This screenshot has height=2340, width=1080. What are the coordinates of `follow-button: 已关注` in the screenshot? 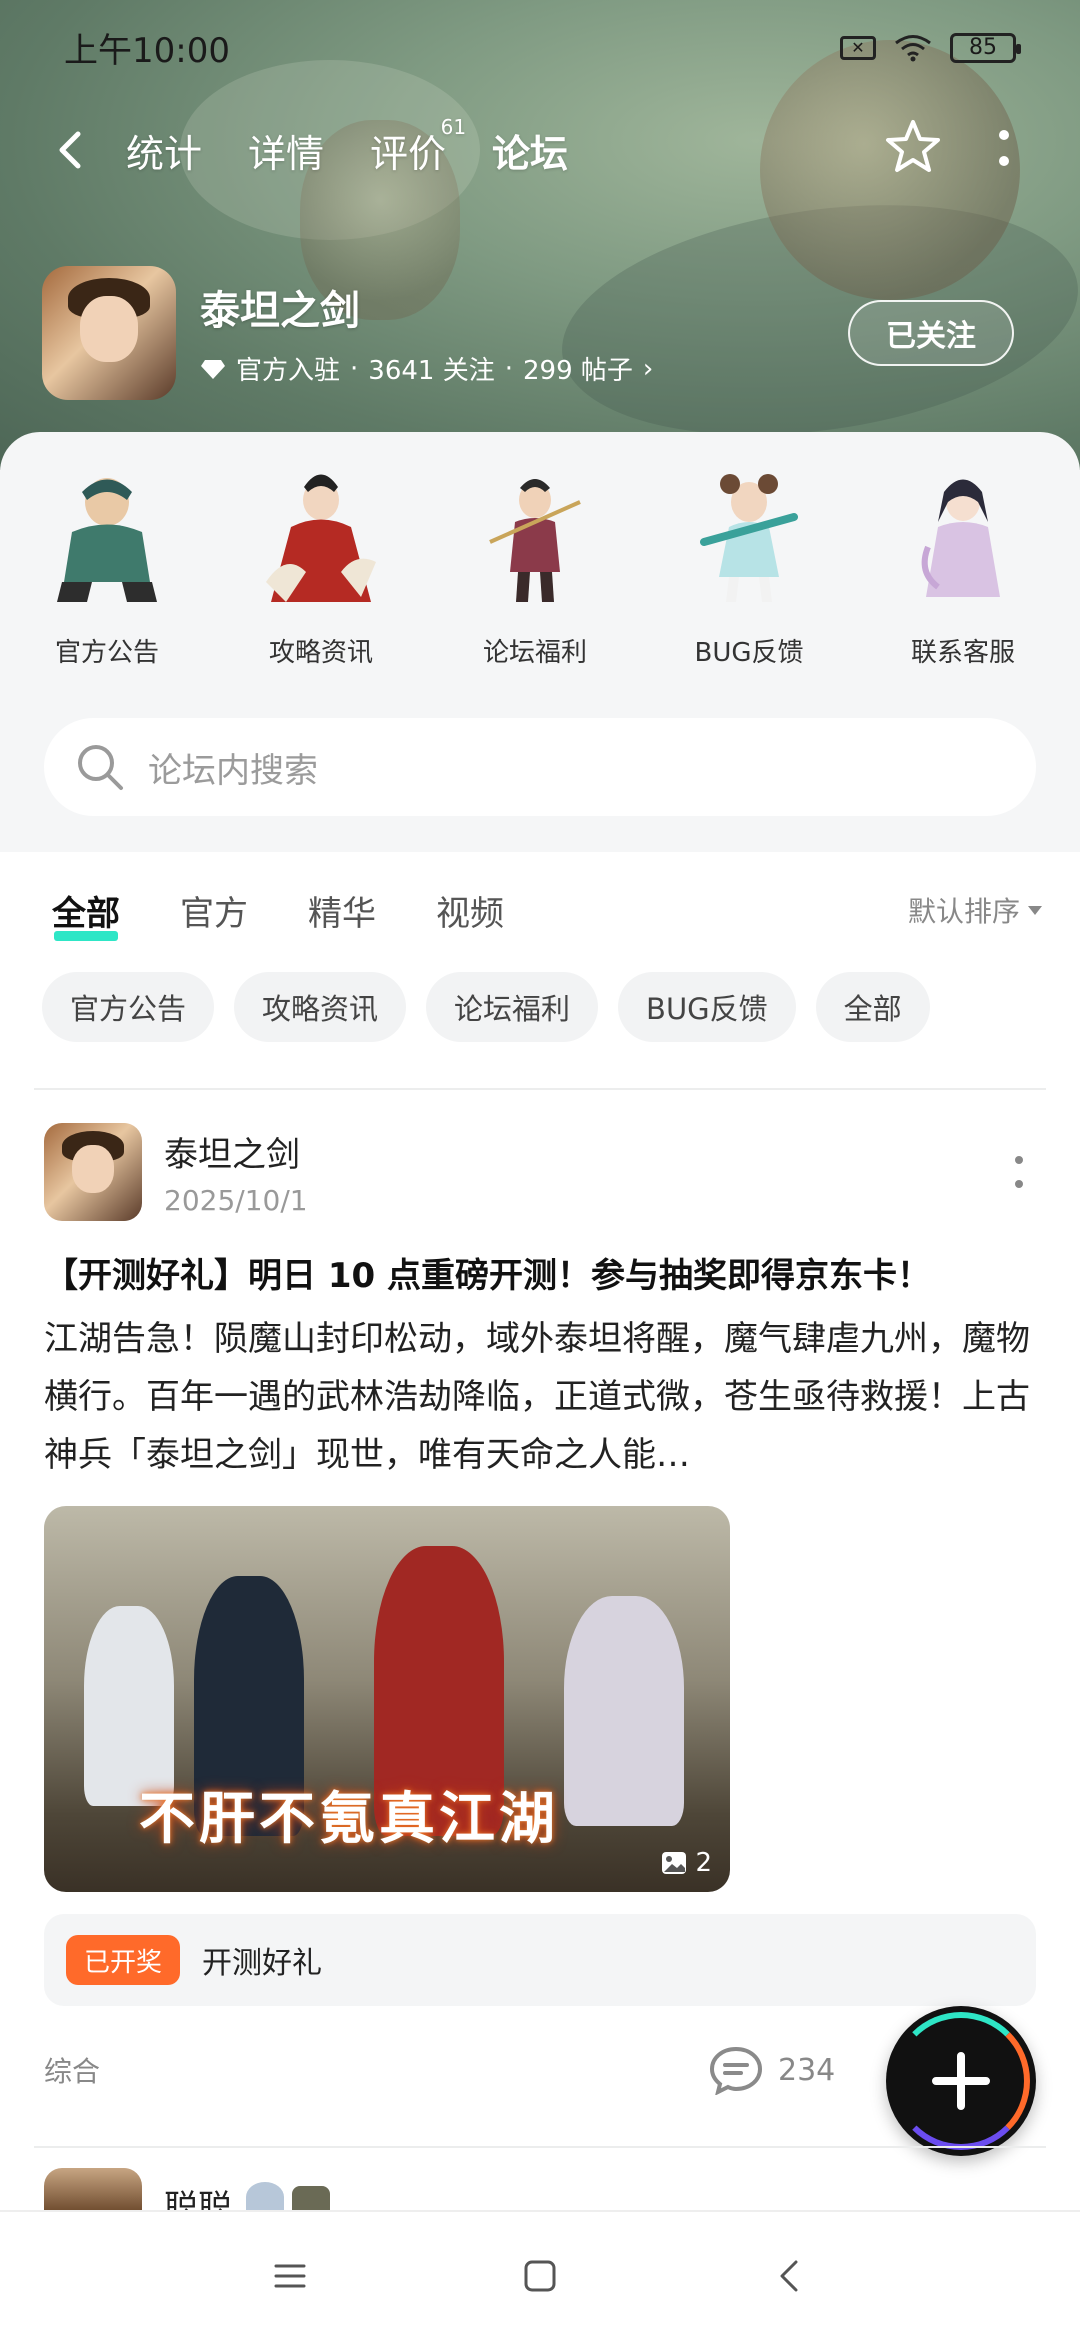 It's located at (931, 333).